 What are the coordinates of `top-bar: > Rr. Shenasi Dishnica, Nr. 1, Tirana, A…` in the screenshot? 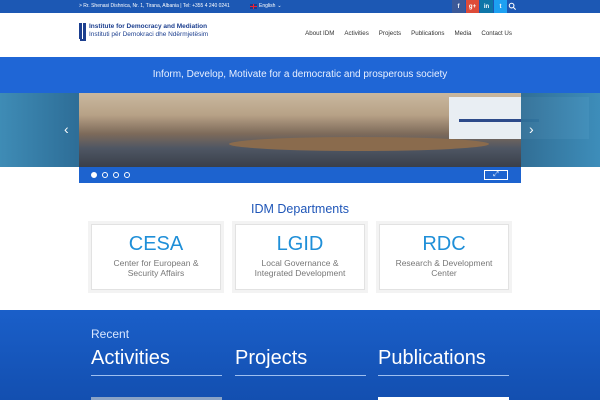 It's located at (300, 6).